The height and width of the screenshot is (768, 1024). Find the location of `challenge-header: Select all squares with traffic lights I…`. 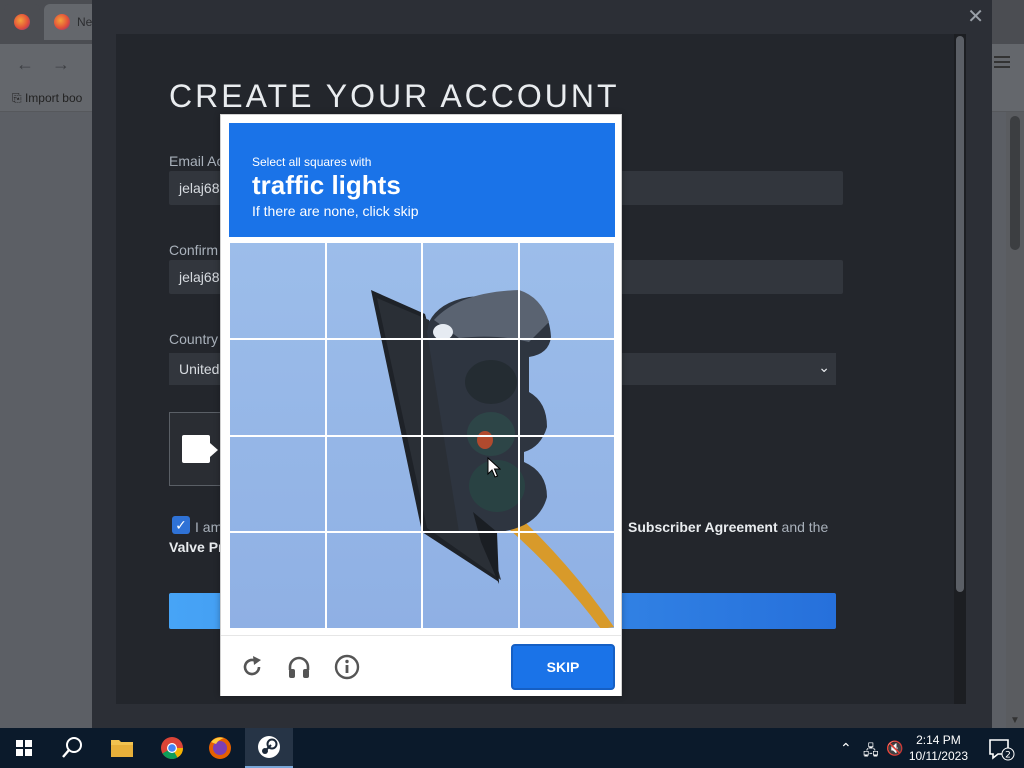

challenge-header: Select all squares with traffic lights I… is located at coordinates (422, 180).